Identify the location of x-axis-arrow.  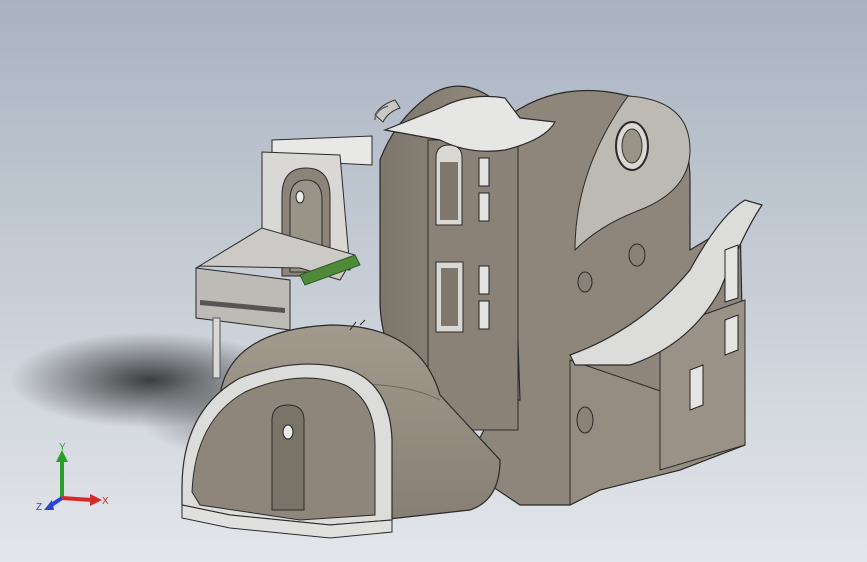
(77, 499).